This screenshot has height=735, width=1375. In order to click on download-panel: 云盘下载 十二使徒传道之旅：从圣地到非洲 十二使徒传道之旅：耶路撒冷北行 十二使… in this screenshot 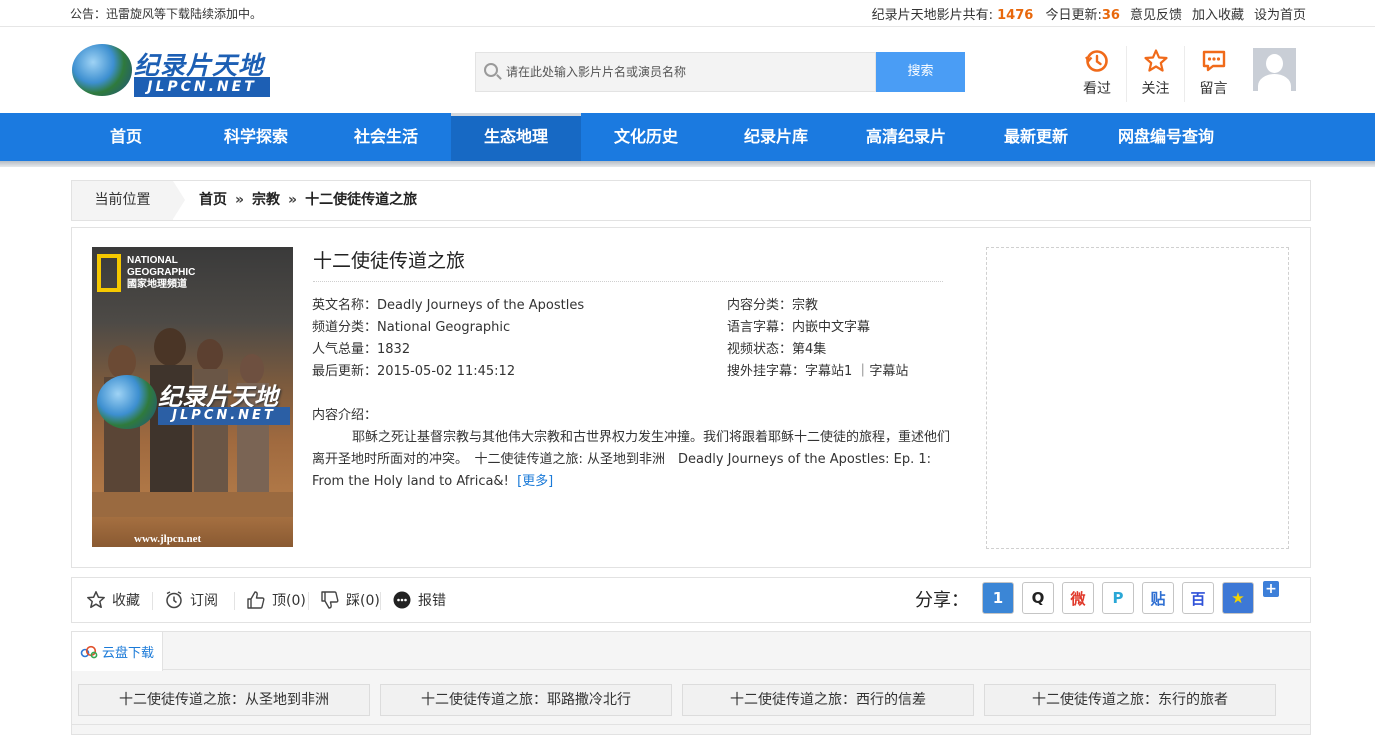, I will do `click(691, 683)`.